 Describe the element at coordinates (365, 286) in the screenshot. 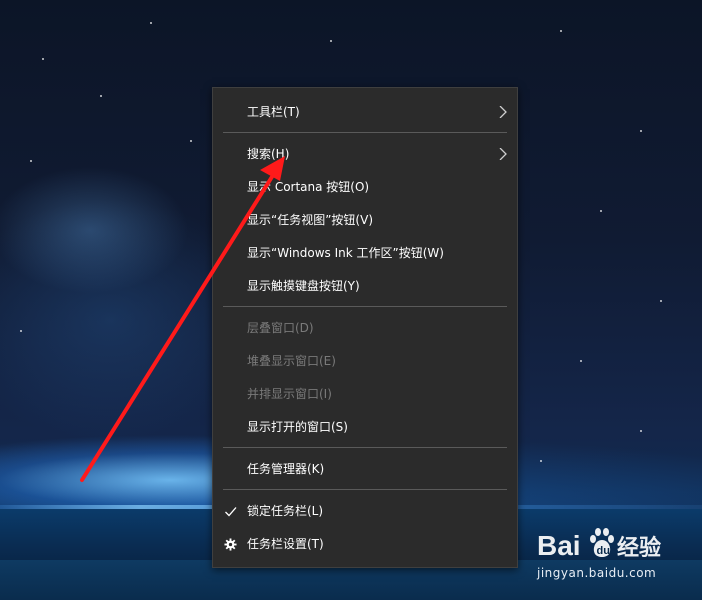

I see `menu-item-show-touch-keyboard-button: 显示触摸键盘按钮(Y)` at that location.